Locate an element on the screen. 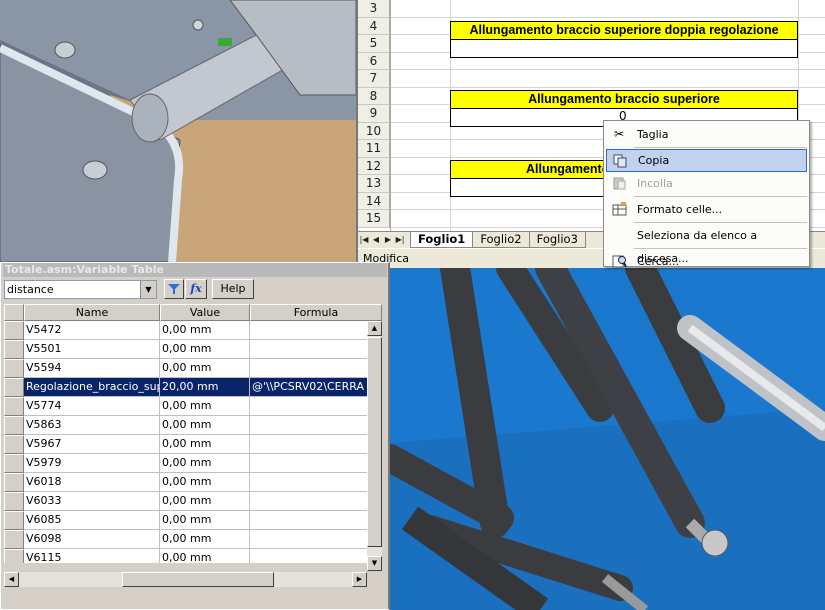  table-row: V6115 0,00 mm is located at coordinates (193, 556).